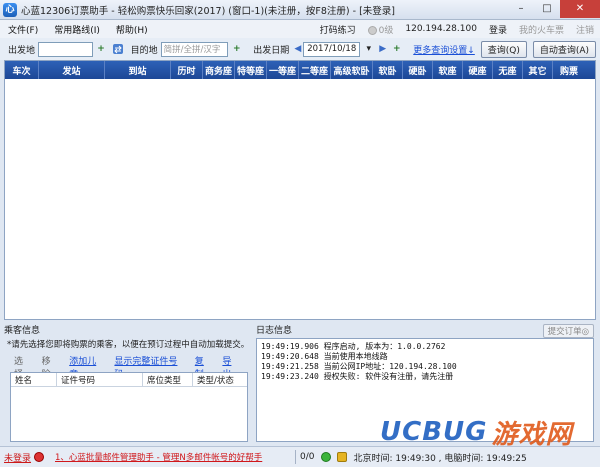 The width and height of the screenshot is (600, 467). I want to click on col-soft-seat: 软座, so click(448, 70).